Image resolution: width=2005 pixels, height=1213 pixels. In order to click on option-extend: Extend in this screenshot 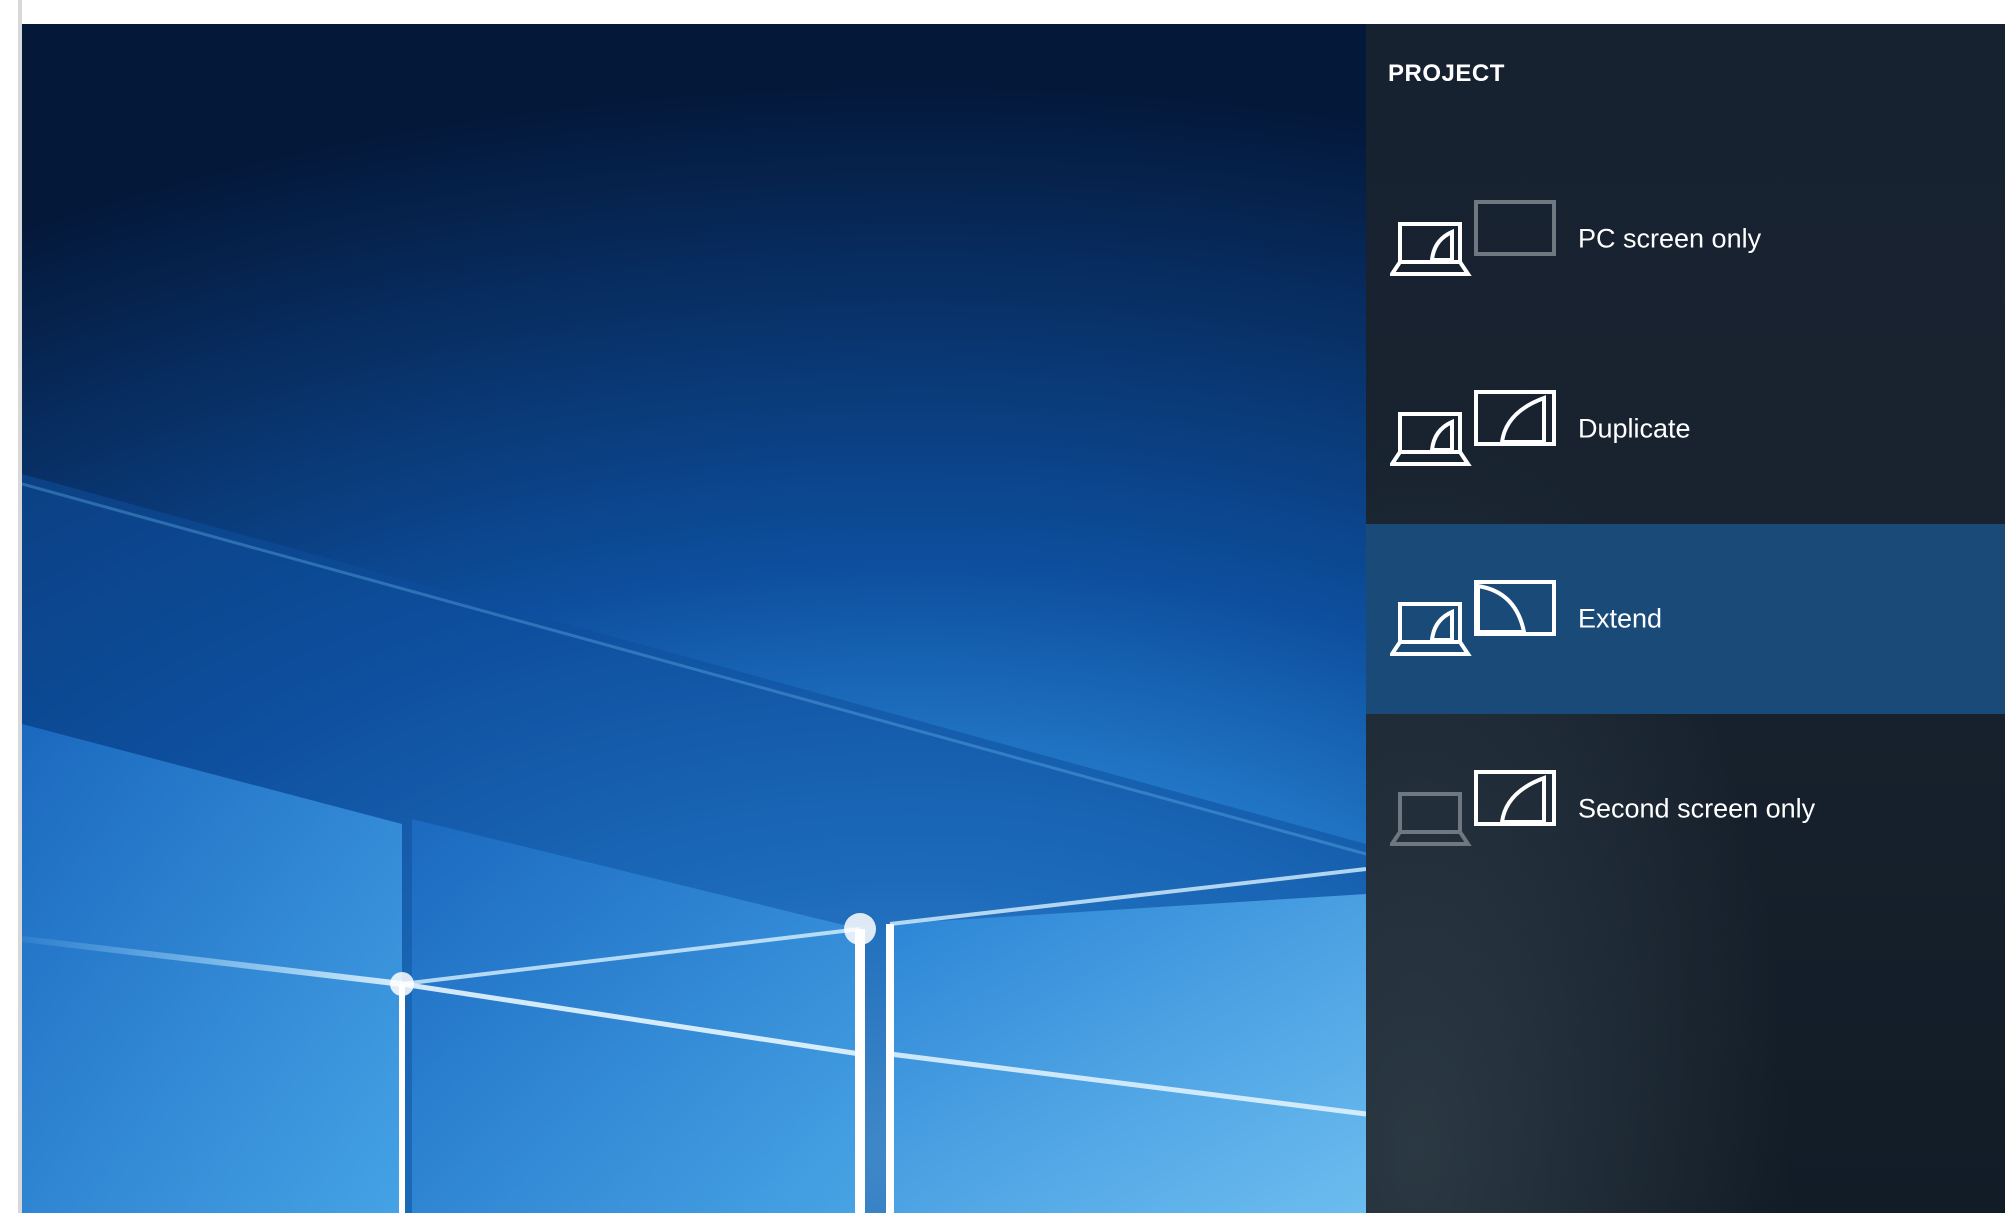, I will do `click(1685, 619)`.